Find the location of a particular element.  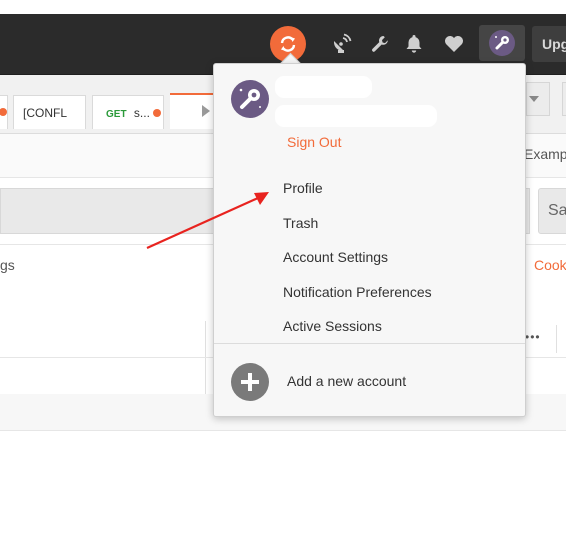

environment-dropdown is located at coordinates (538, 99).